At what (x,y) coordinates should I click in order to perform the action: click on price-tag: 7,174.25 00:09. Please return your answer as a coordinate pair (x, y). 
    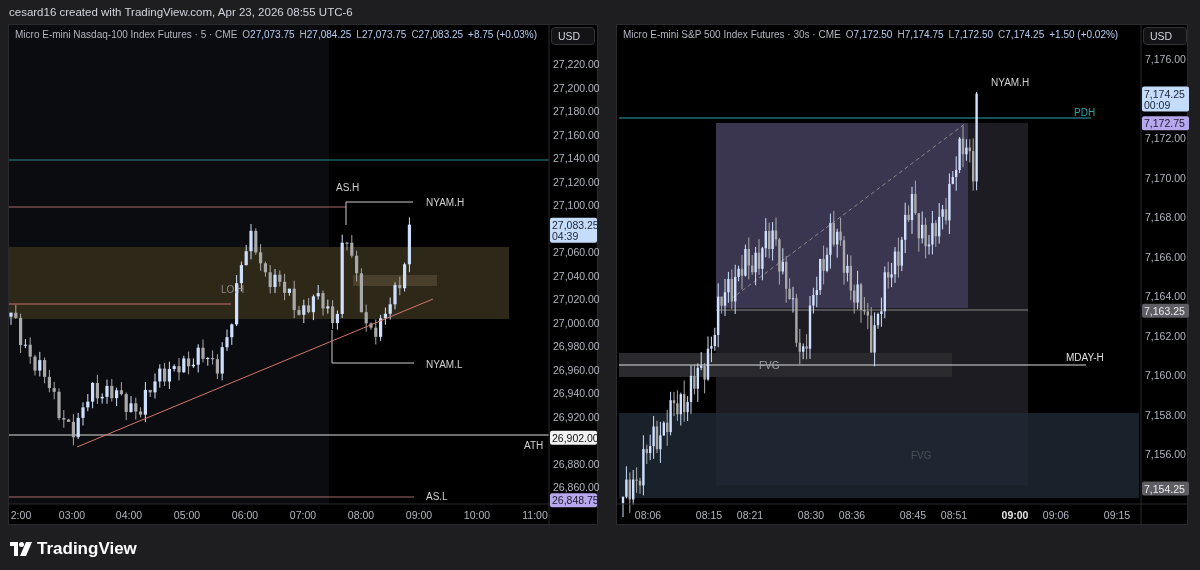
    Looking at the image, I should click on (1165, 99).